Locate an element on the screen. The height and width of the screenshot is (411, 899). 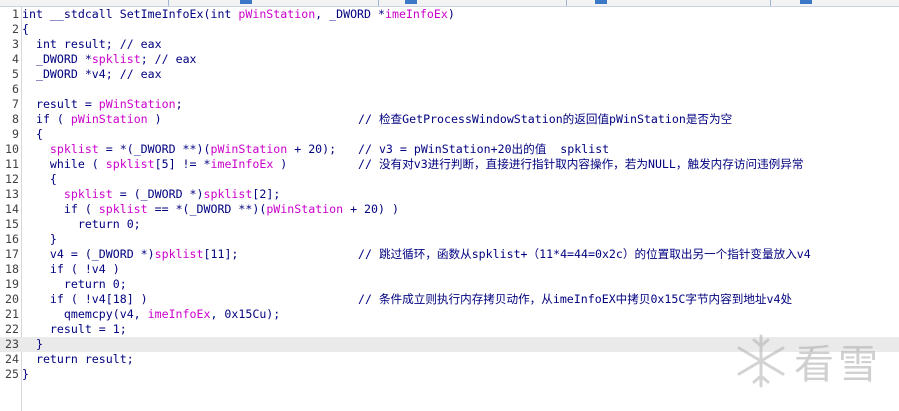
line-number: 13 is located at coordinates (12, 194).